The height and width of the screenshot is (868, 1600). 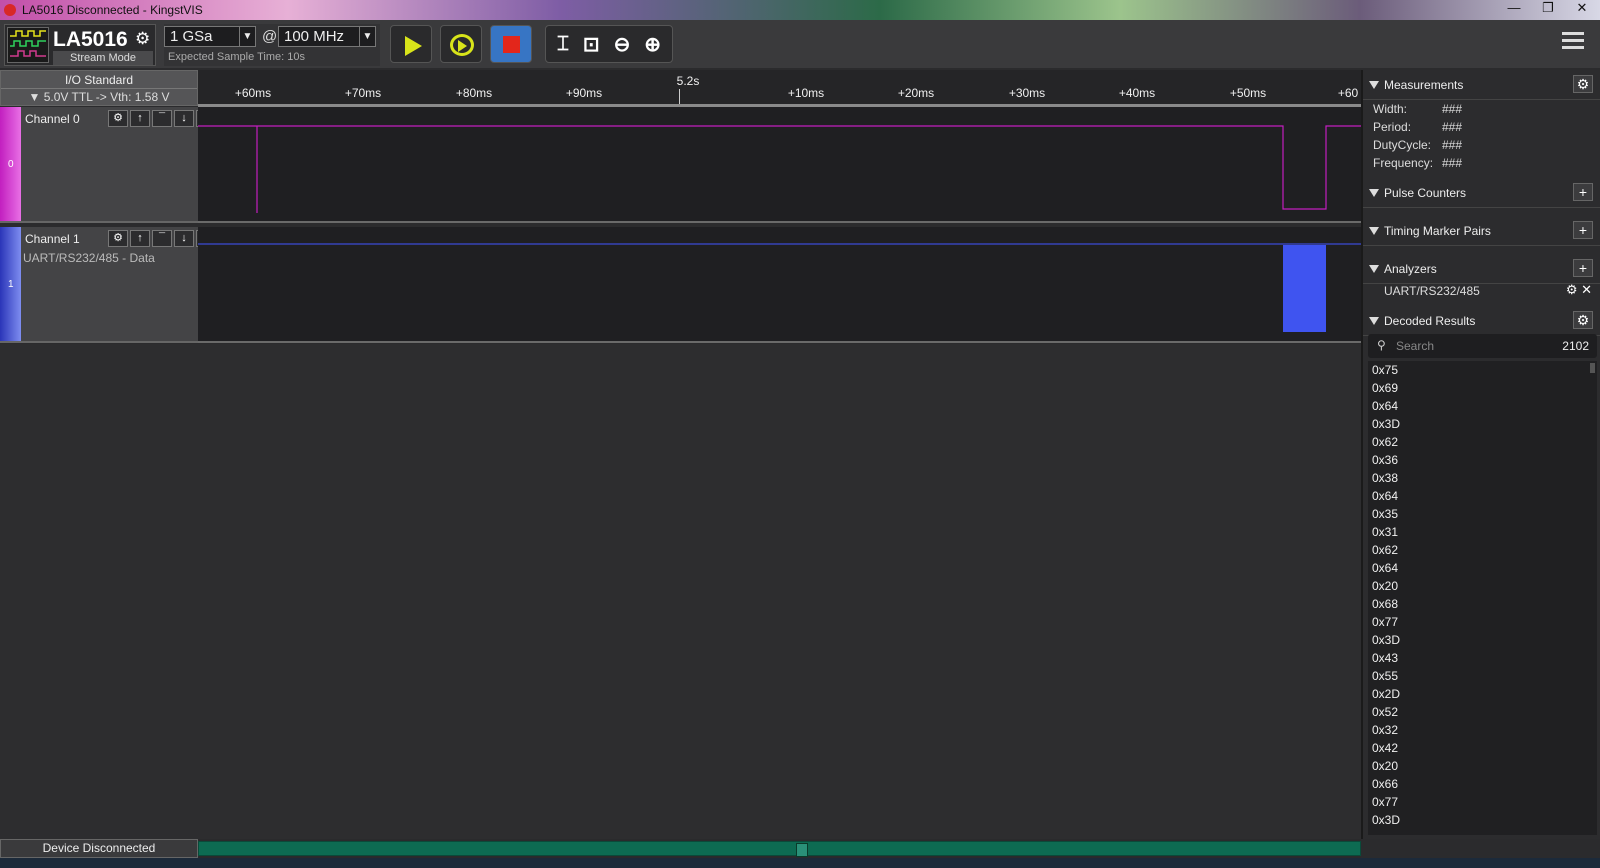 I want to click on decoded-result-item: 0x69, so click(x=1482, y=388).